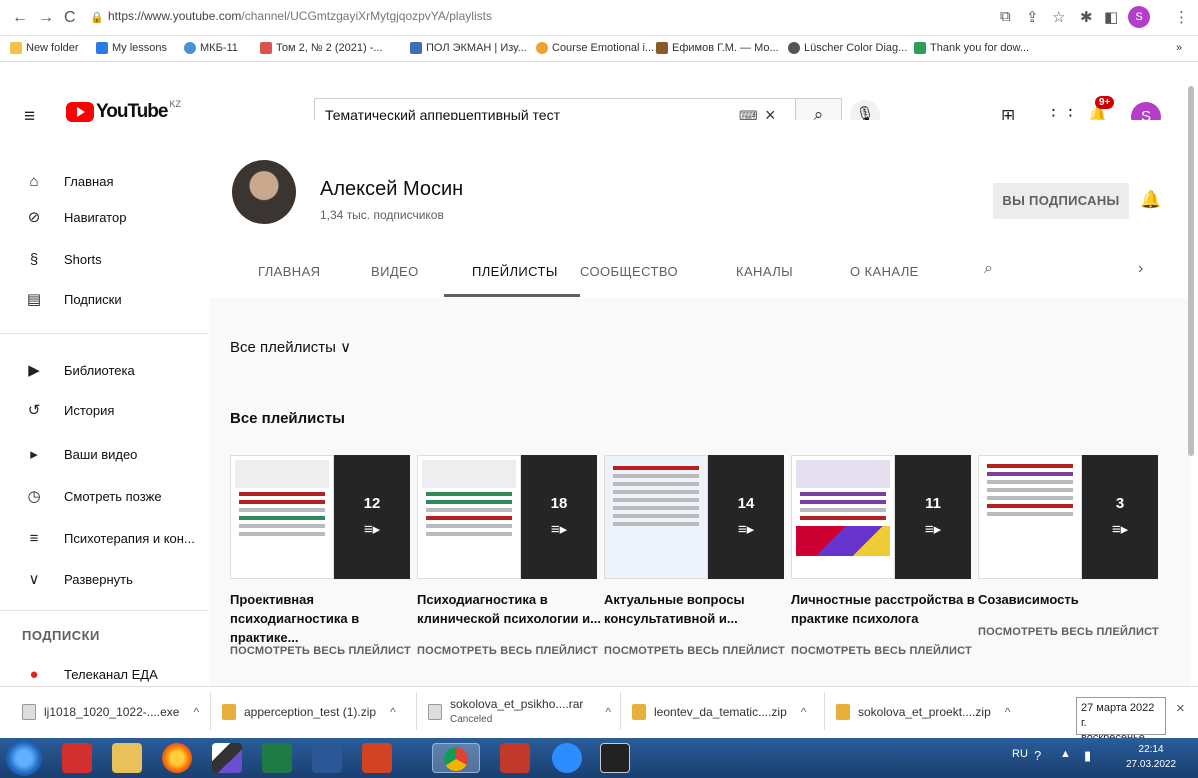 Image resolution: width=1198 pixels, height=778 pixels. Describe the element at coordinates (20, 18) in the screenshot. I see `back-icon: ←` at that location.